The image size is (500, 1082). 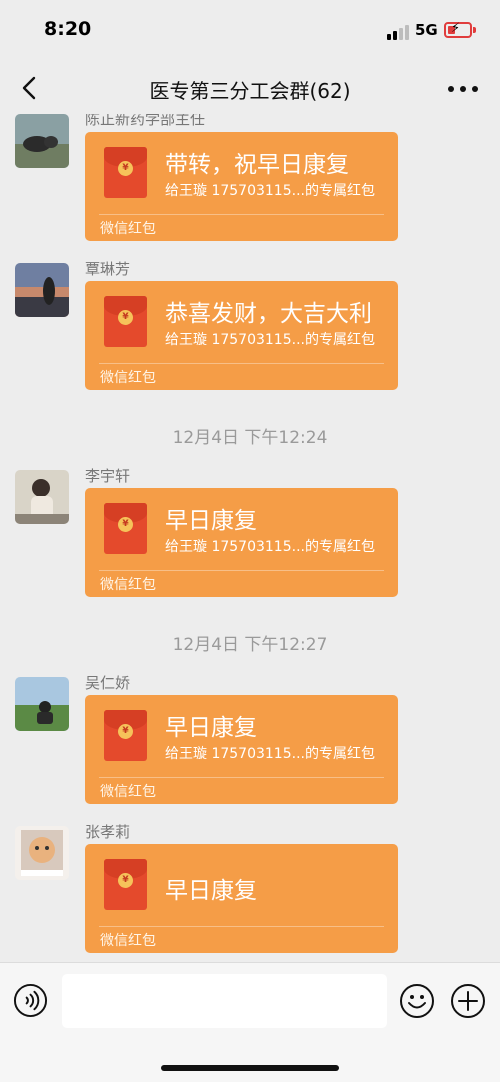 I want to click on timestamp: 12月4日 下午12:27, so click(x=250, y=645).